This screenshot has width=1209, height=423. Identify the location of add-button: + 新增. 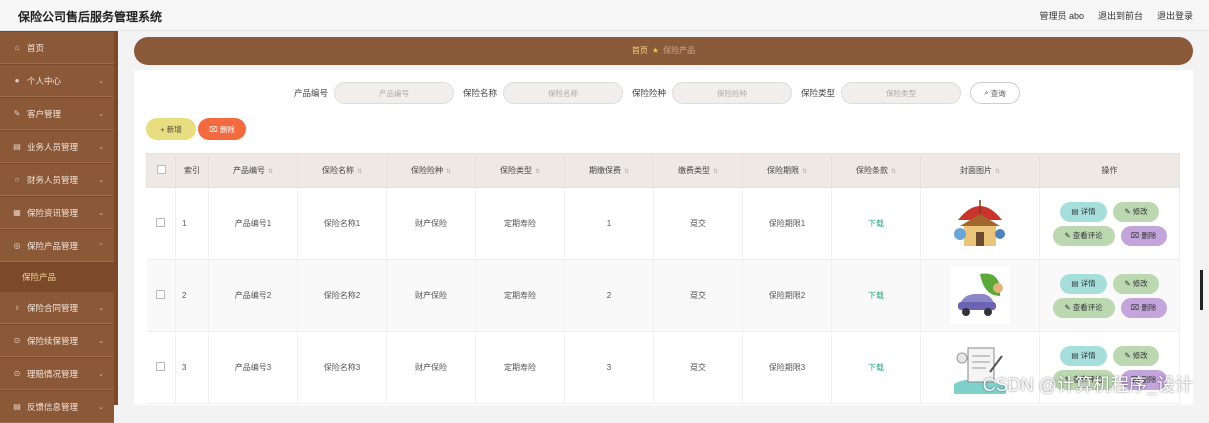
(171, 129).